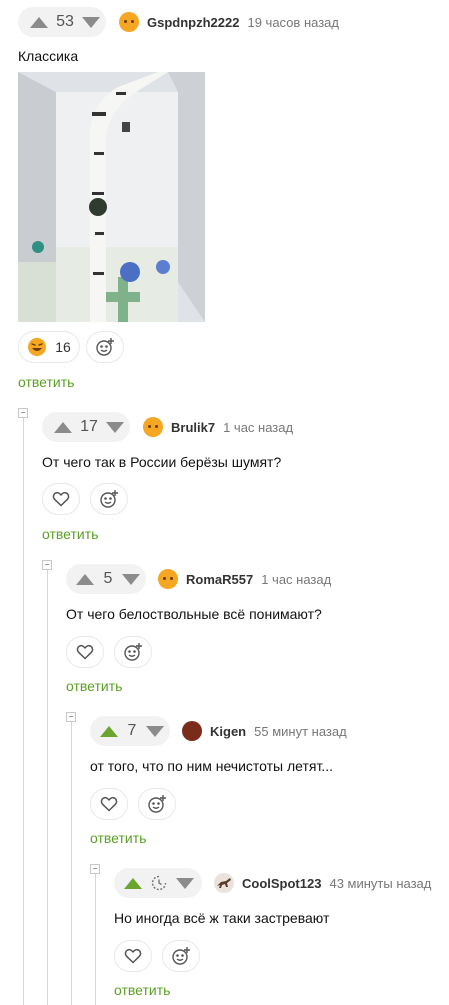  What do you see at coordinates (380, 883) in the screenshot?
I see `timestamp: 43 минуты назад` at bounding box center [380, 883].